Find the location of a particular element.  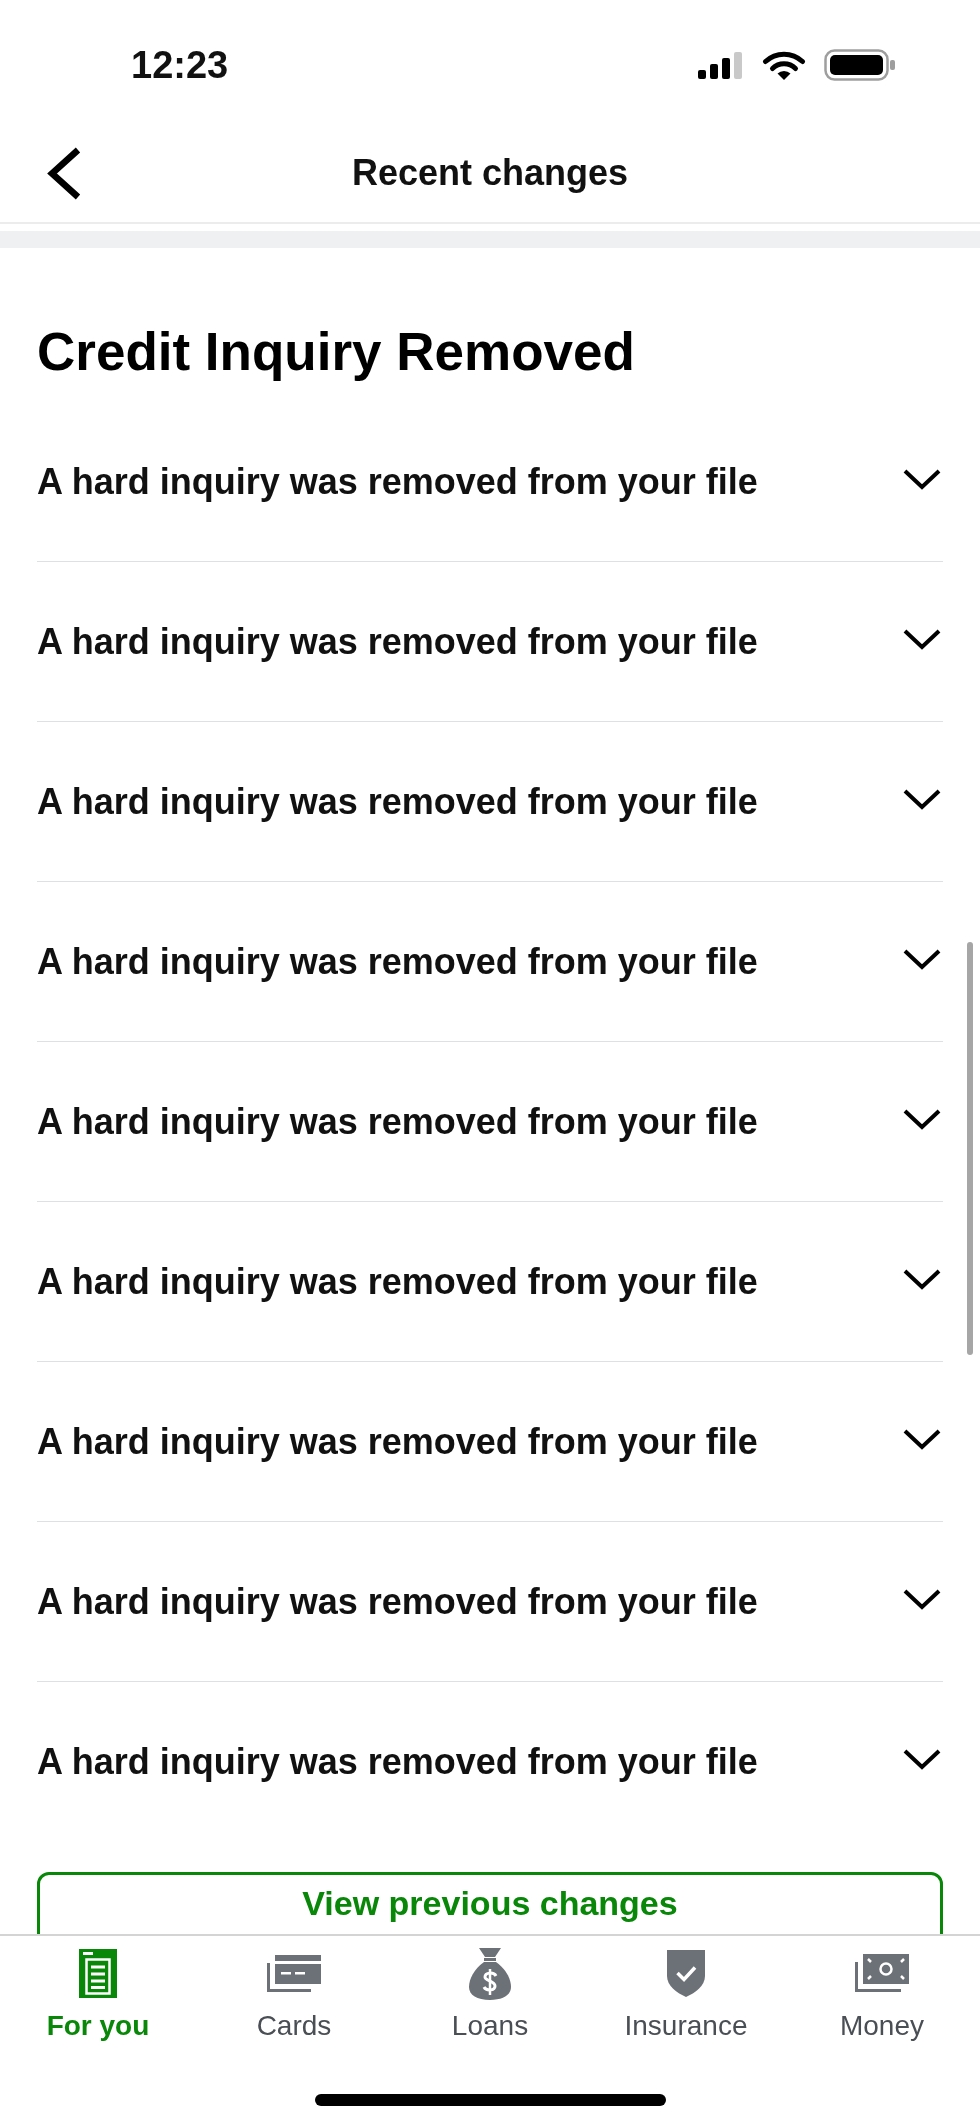

cards-icon is located at coordinates (294, 1973).